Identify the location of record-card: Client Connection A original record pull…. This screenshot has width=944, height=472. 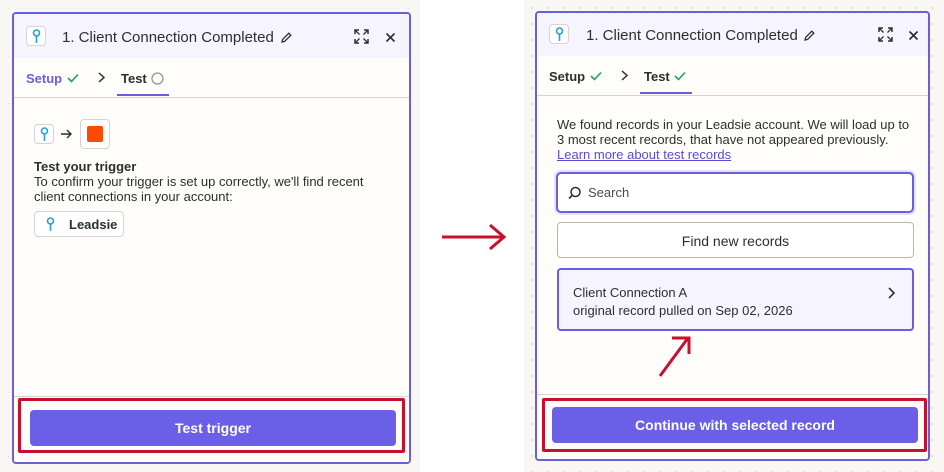
(735, 299).